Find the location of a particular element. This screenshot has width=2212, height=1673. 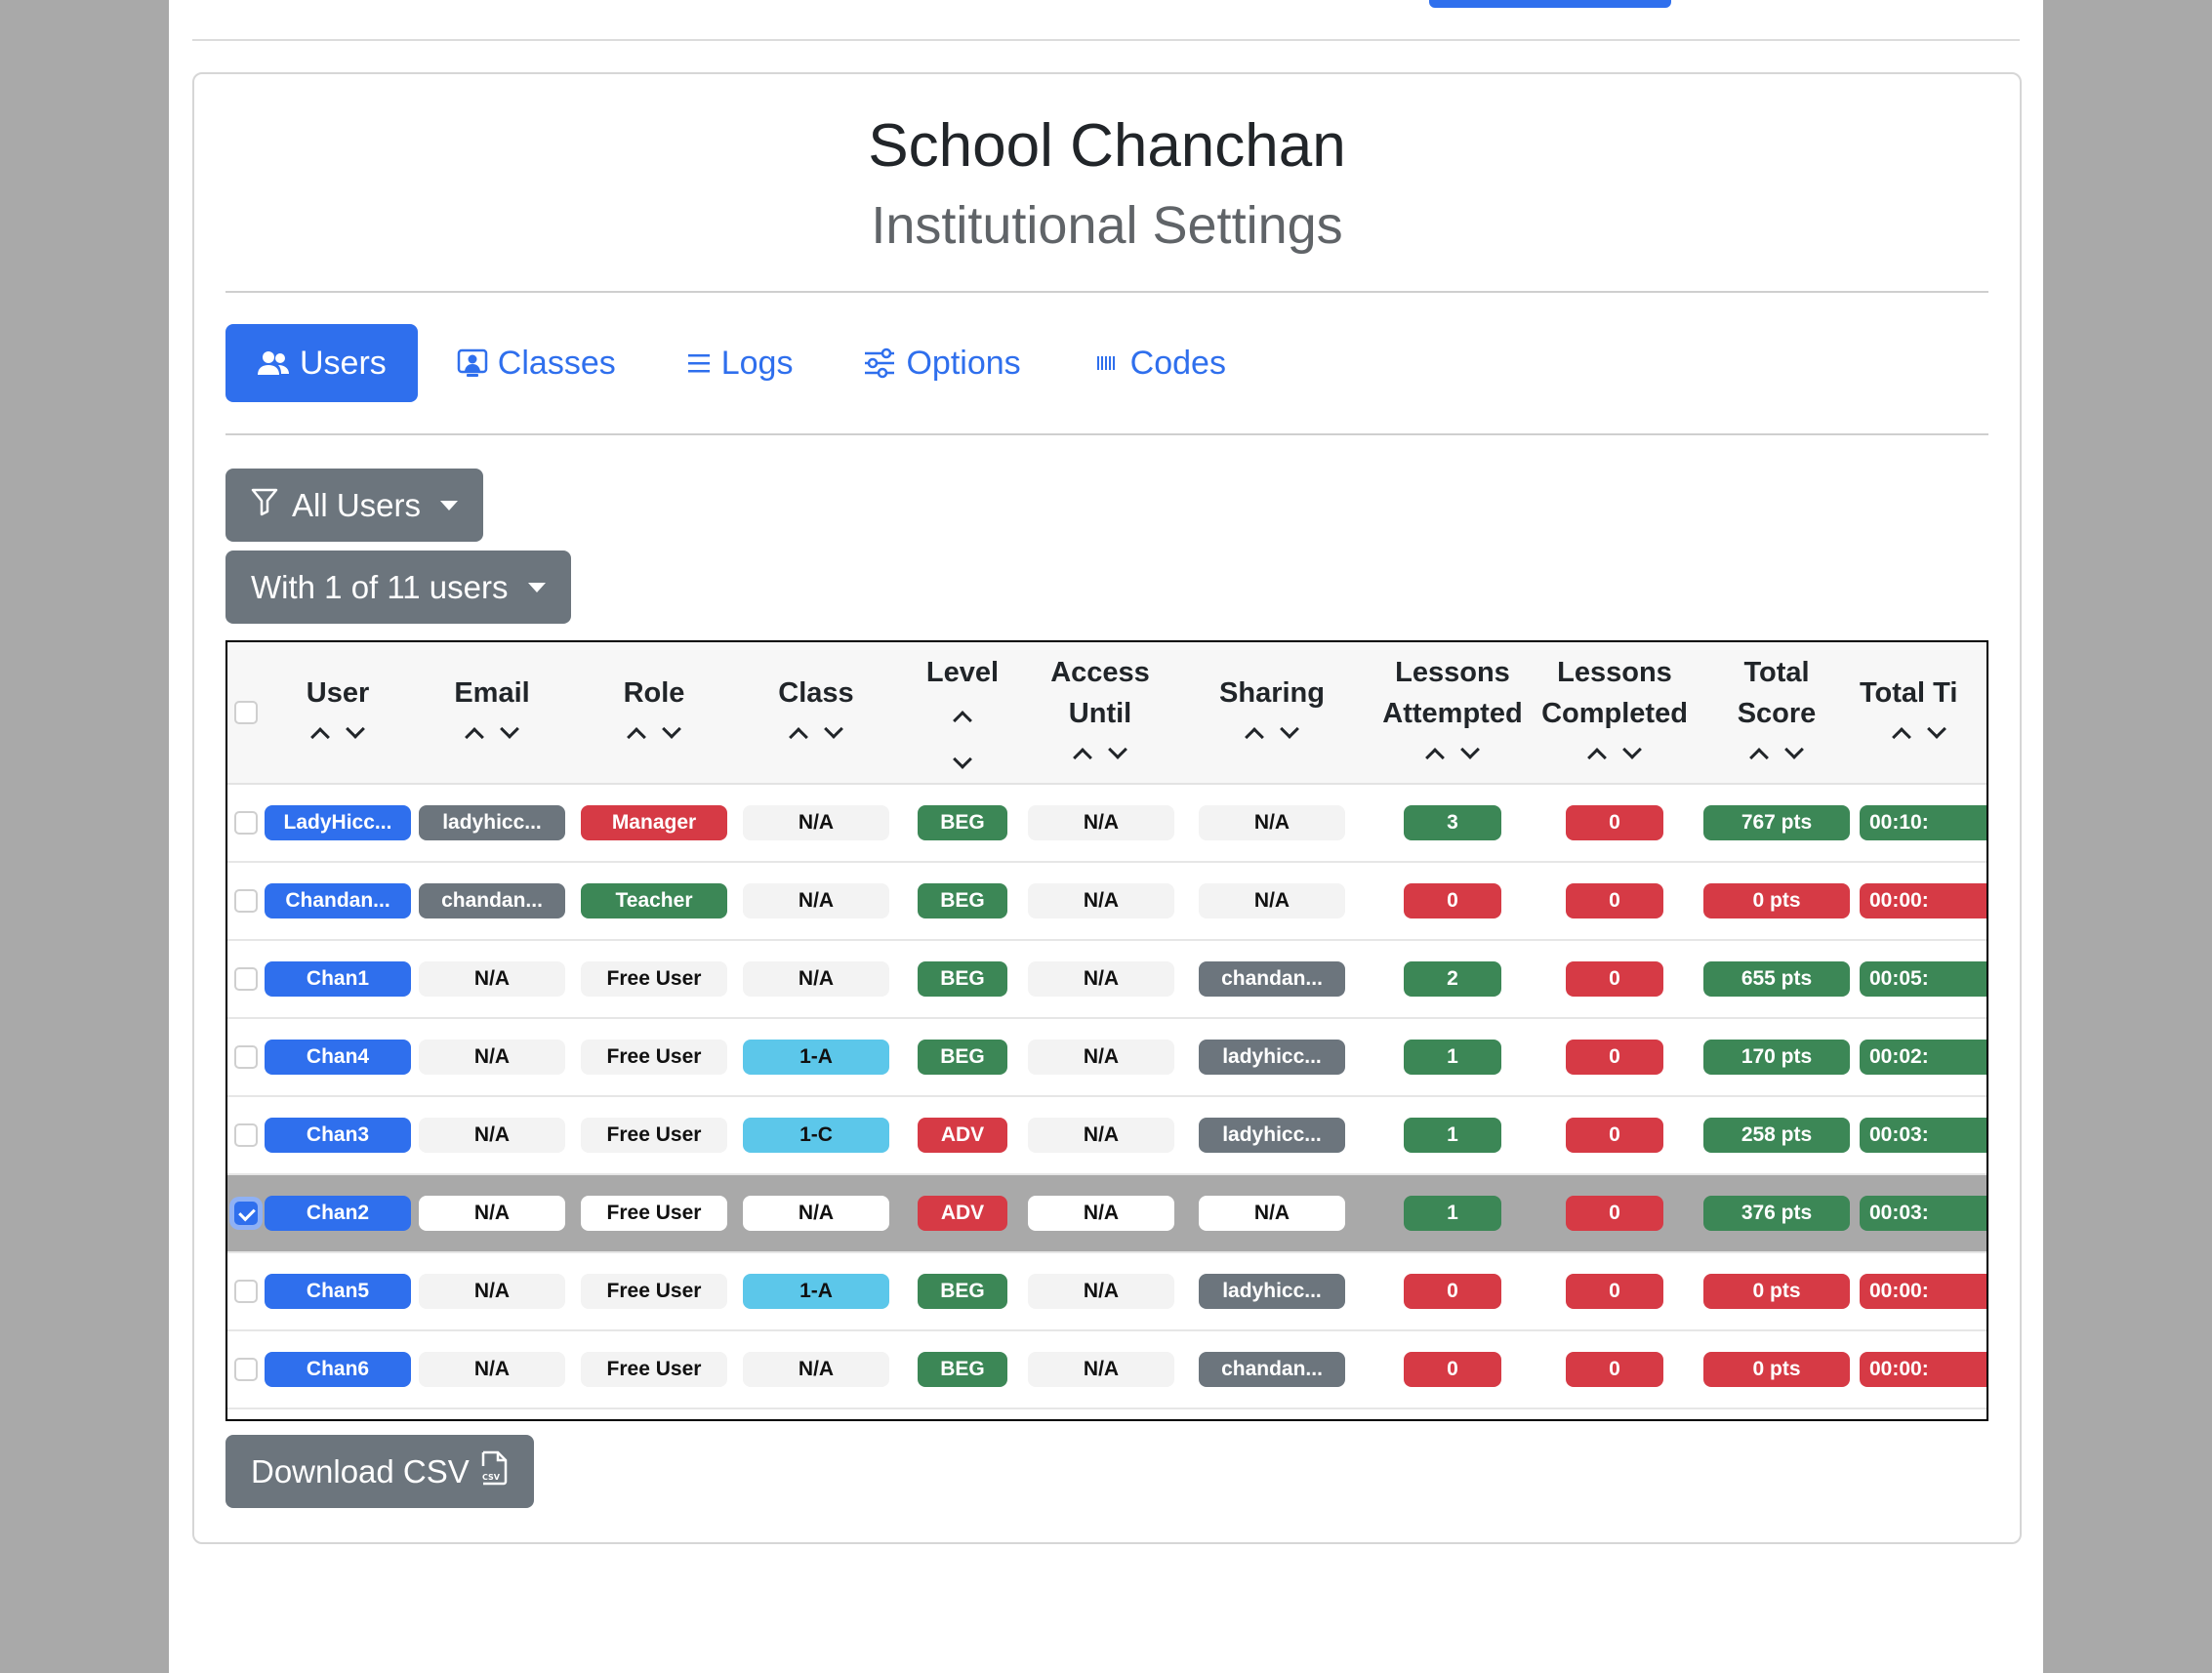

user-filter-dropdown: All Users is located at coordinates (354, 505).